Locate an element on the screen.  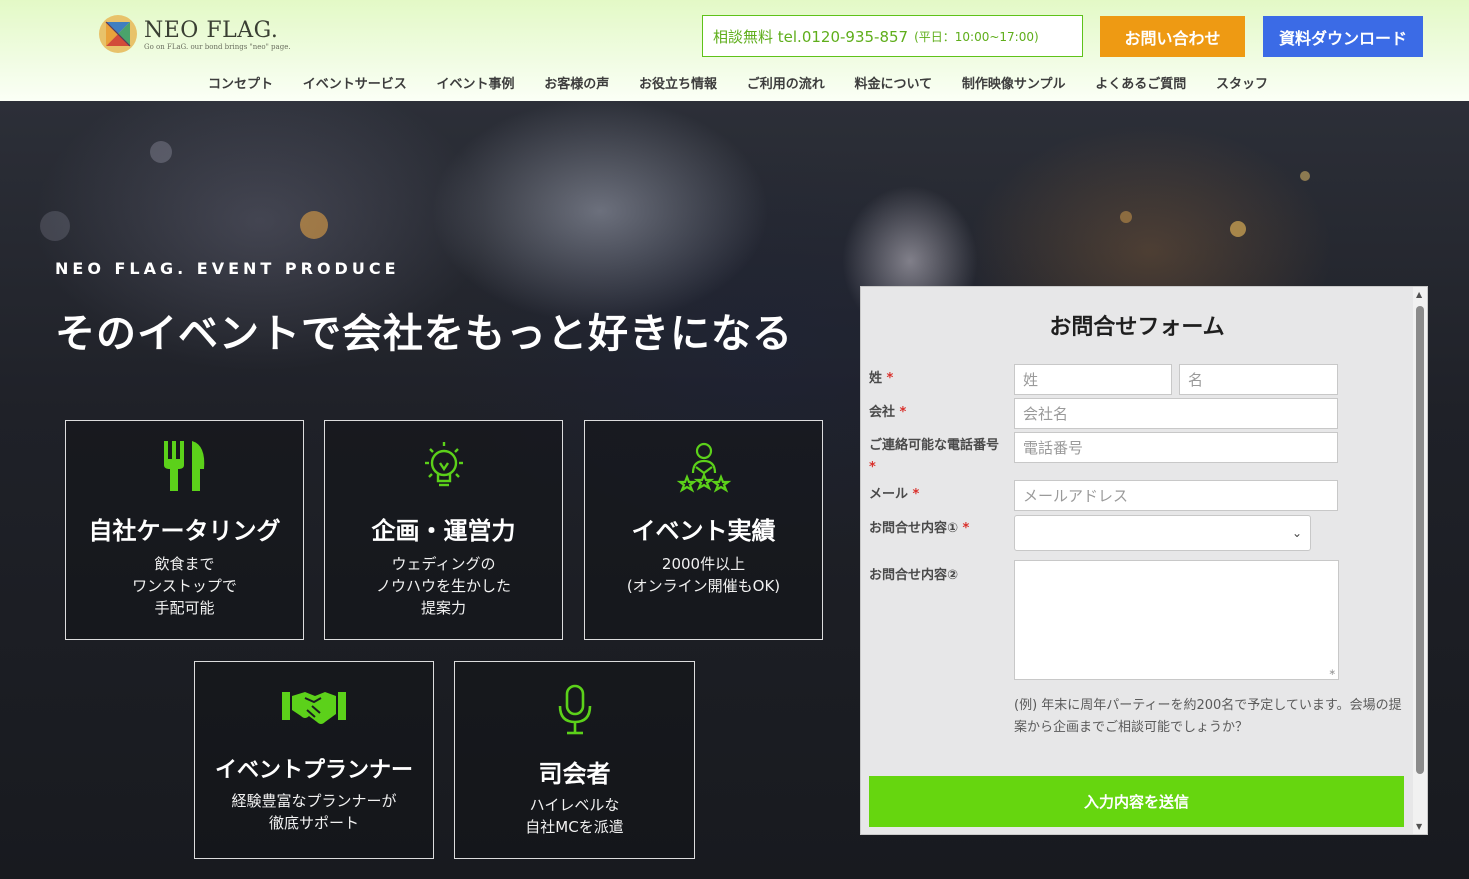
label-inquiry1: お問合せ内容① * is located at coordinates (919, 528).